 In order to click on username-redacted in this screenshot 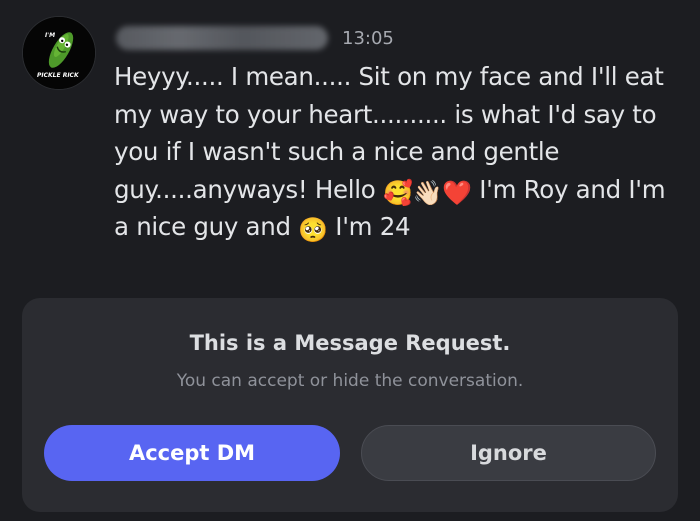, I will do `click(222, 38)`.